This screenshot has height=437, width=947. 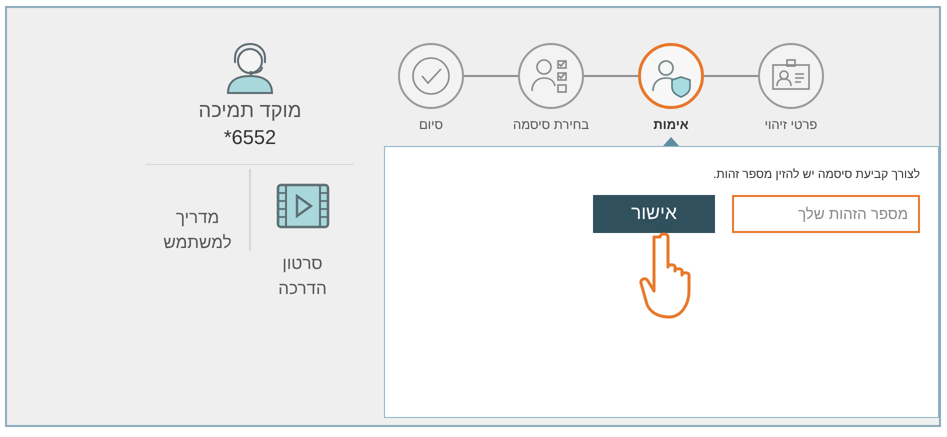 What do you see at coordinates (816, 174) in the screenshot?
I see `instruction-text: לצורך קביעת סיסמה יש להזין מספר זהות.` at bounding box center [816, 174].